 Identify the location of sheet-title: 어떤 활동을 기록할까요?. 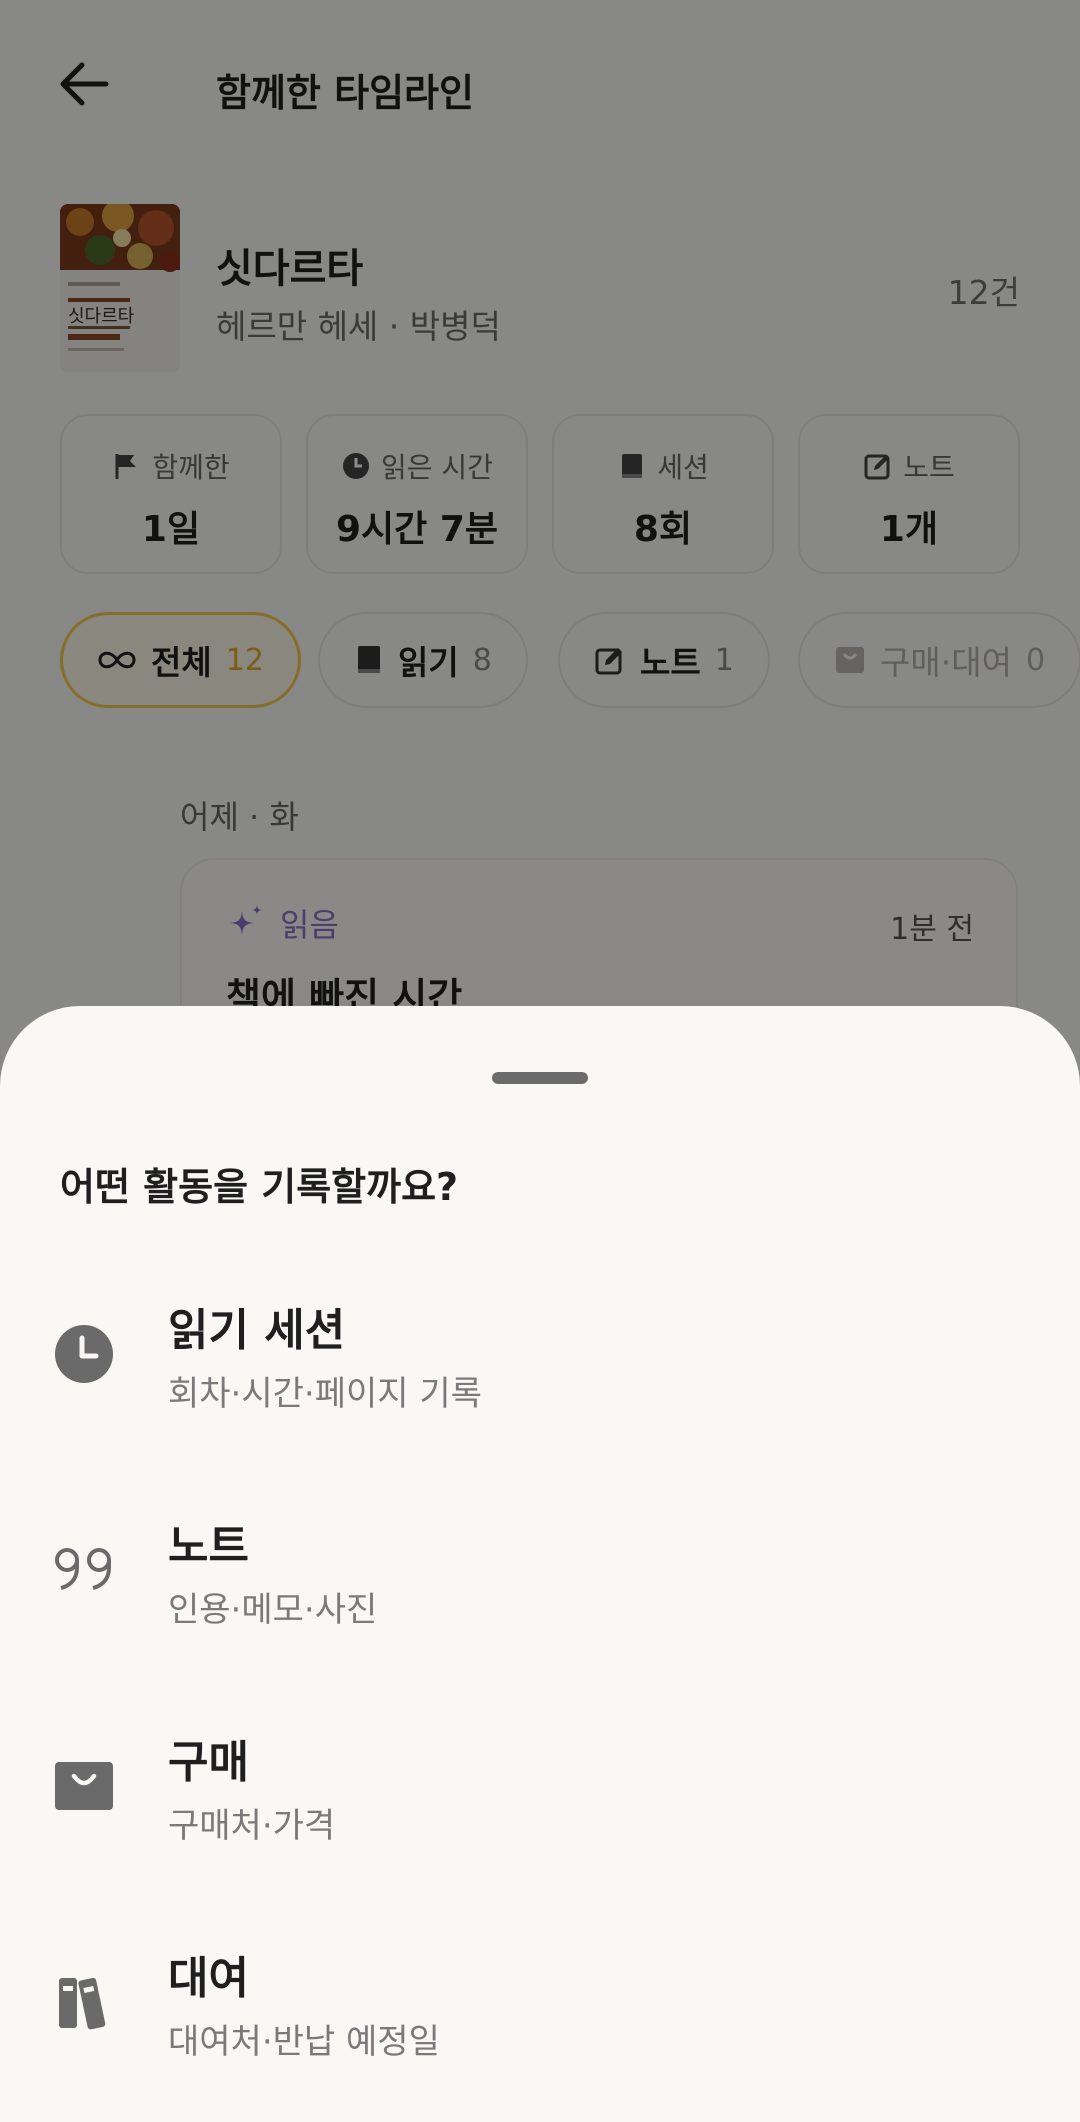
(259, 1187).